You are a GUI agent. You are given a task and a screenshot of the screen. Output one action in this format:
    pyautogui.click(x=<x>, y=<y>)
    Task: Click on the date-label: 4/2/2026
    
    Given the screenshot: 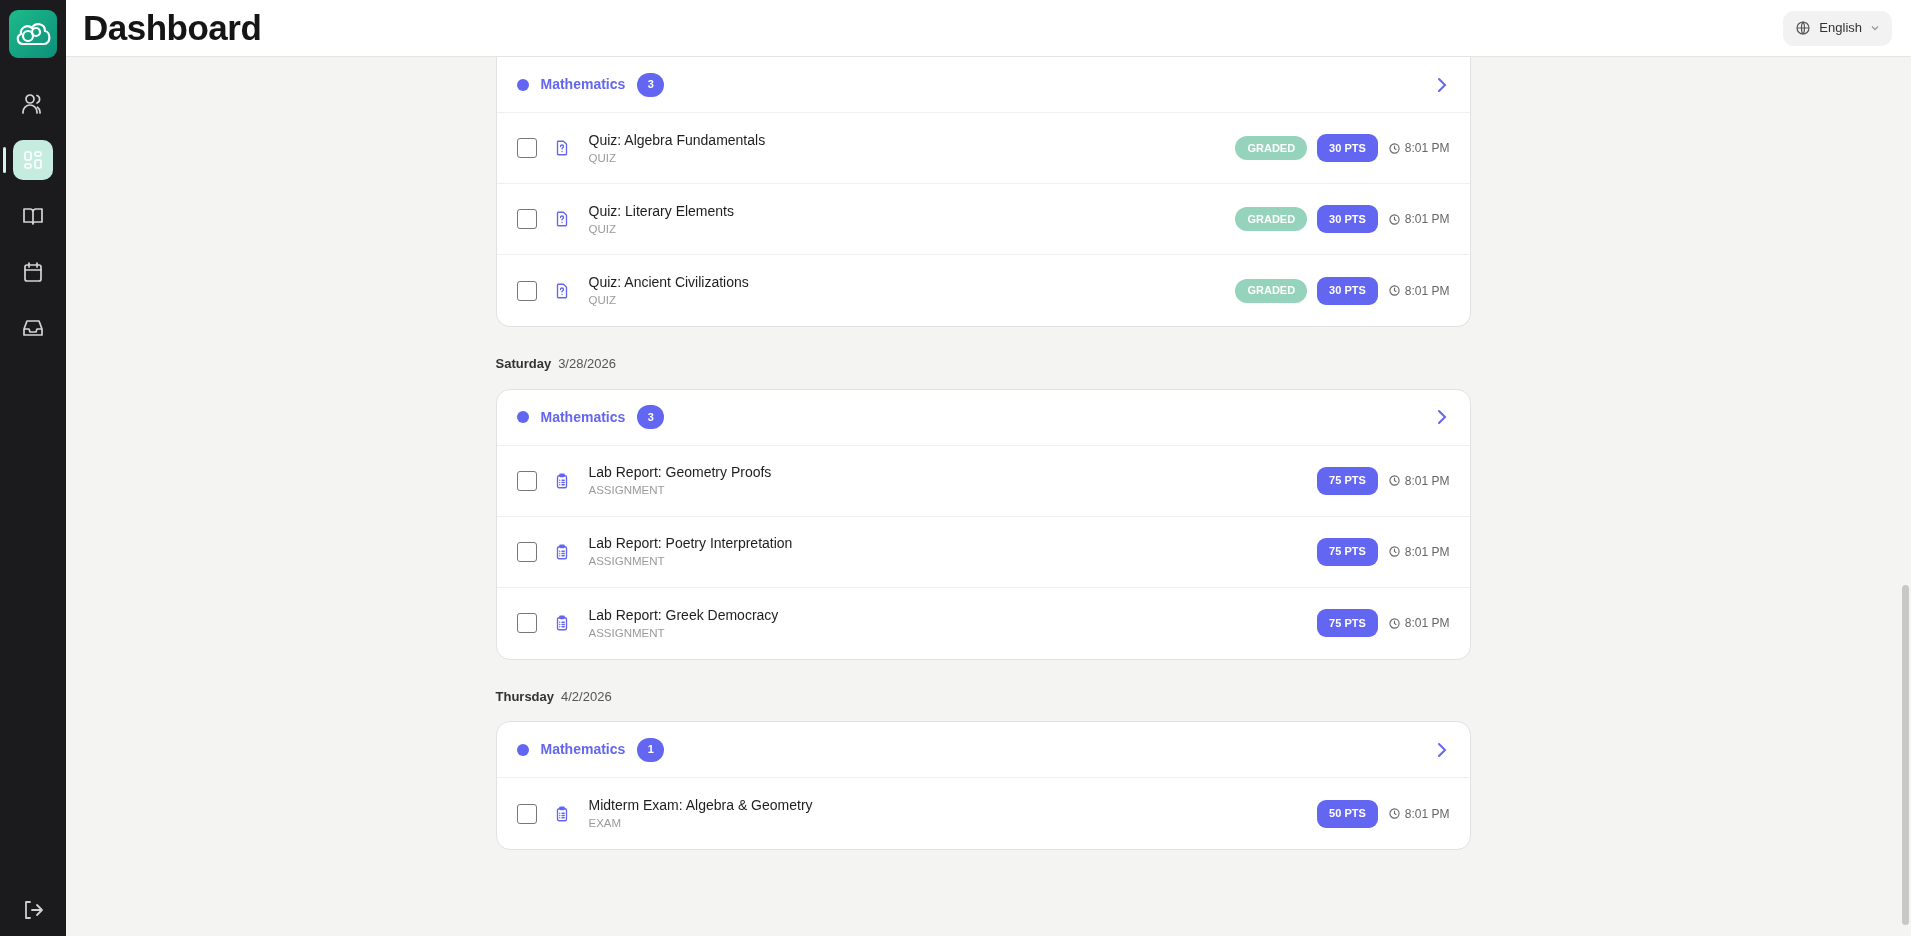 What is the action you would take?
    pyautogui.click(x=586, y=696)
    